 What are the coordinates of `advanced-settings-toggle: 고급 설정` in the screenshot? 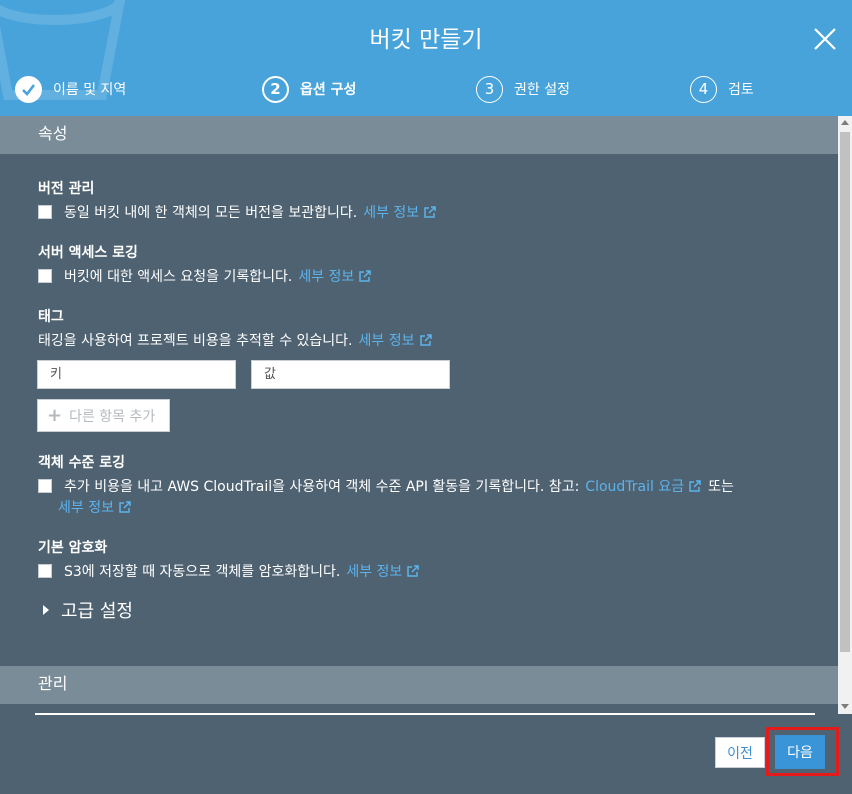 It's located at (88, 610).